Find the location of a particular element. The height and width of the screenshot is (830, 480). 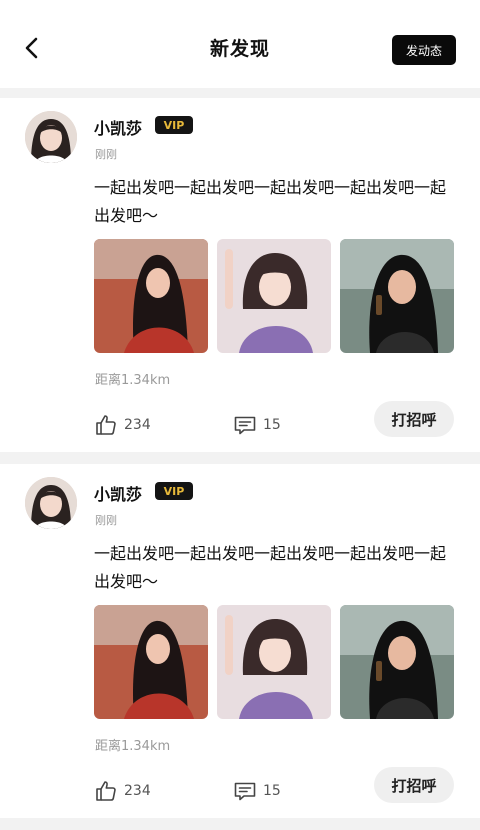

post-update-button: 发动态 is located at coordinates (424, 50).